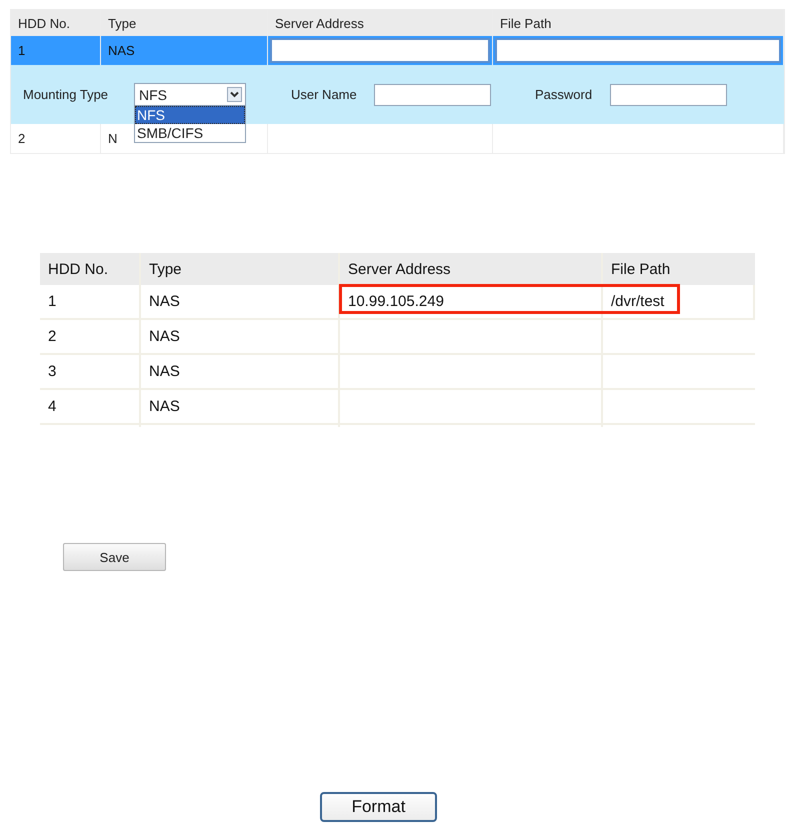  I want to click on user-name-field, so click(432, 95).